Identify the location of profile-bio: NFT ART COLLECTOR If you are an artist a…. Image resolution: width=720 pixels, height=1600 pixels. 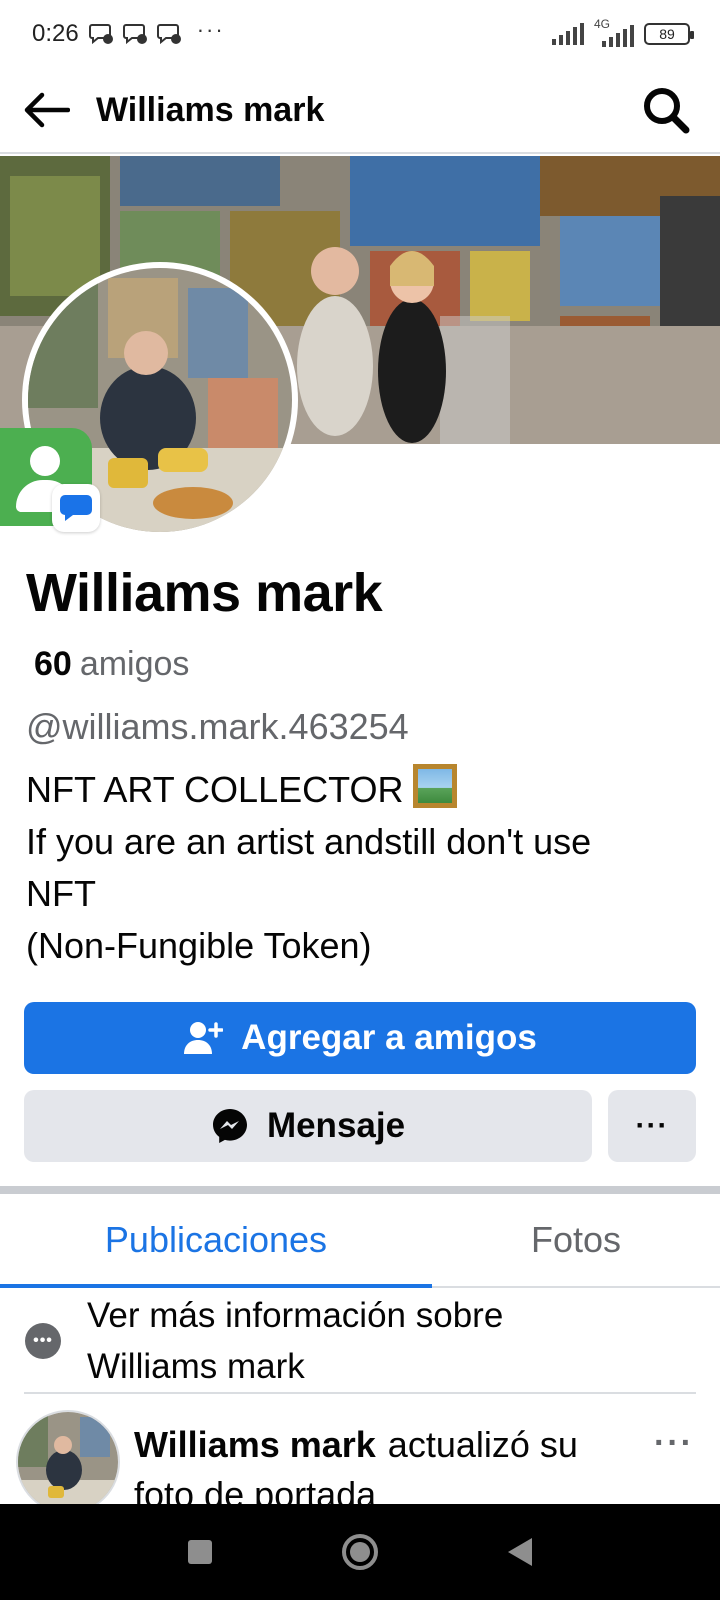
(361, 868).